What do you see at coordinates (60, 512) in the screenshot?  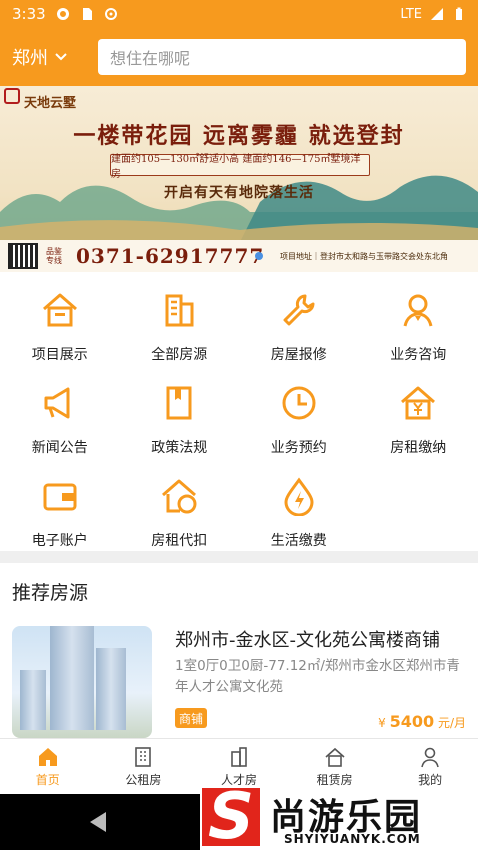 I see `grid-item-e-account: 电子账户` at bounding box center [60, 512].